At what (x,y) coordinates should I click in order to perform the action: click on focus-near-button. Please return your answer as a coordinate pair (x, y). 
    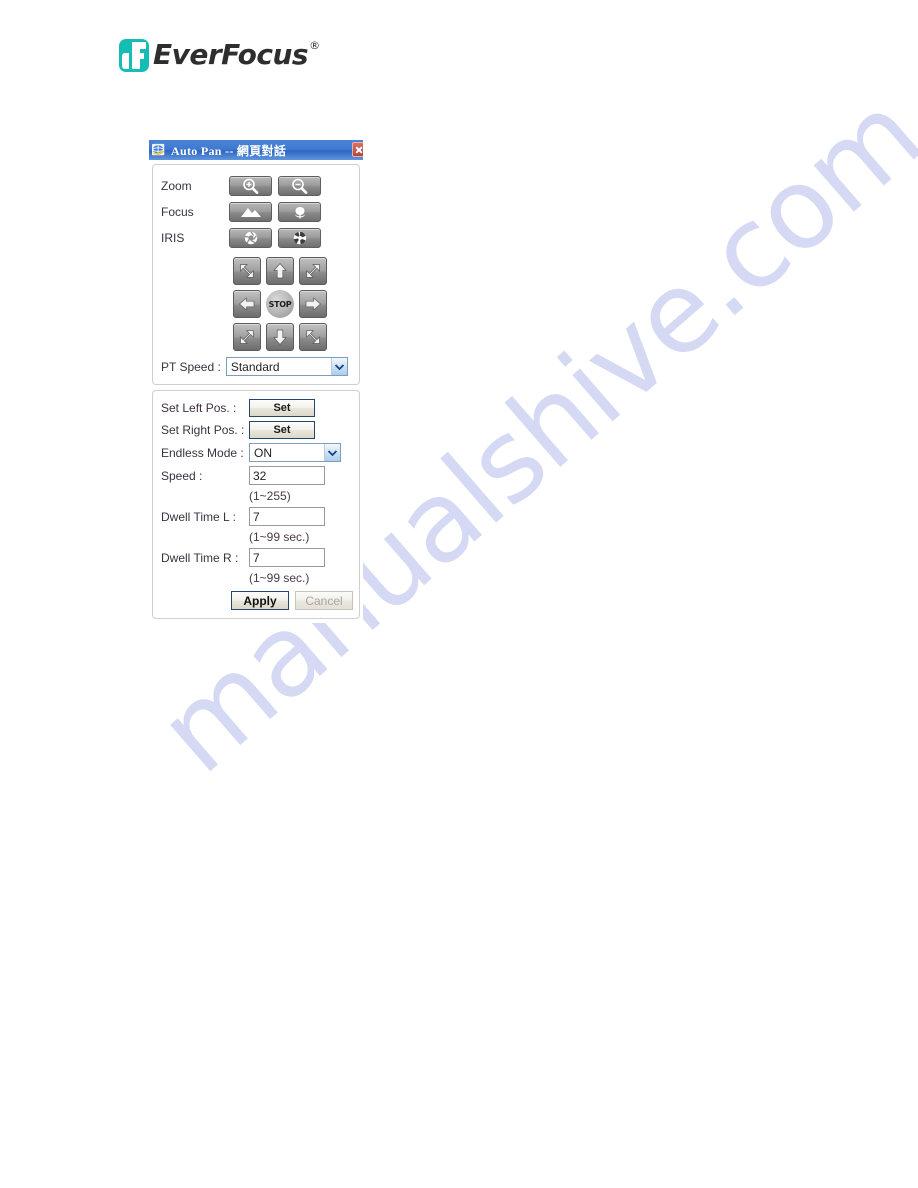
    Looking at the image, I should click on (299, 212).